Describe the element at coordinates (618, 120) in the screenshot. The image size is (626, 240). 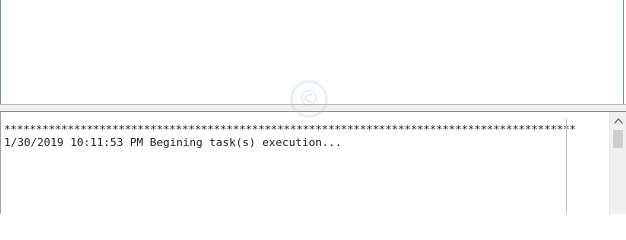
I see `triangle-up-icon` at that location.